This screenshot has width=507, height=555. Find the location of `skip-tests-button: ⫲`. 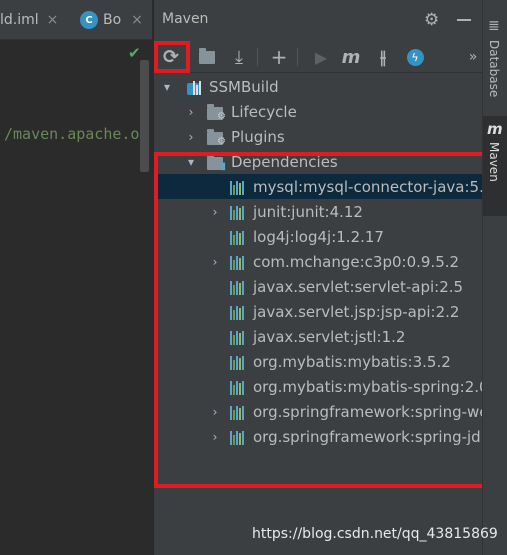

skip-tests-button: ⫲ is located at coordinates (383, 57).